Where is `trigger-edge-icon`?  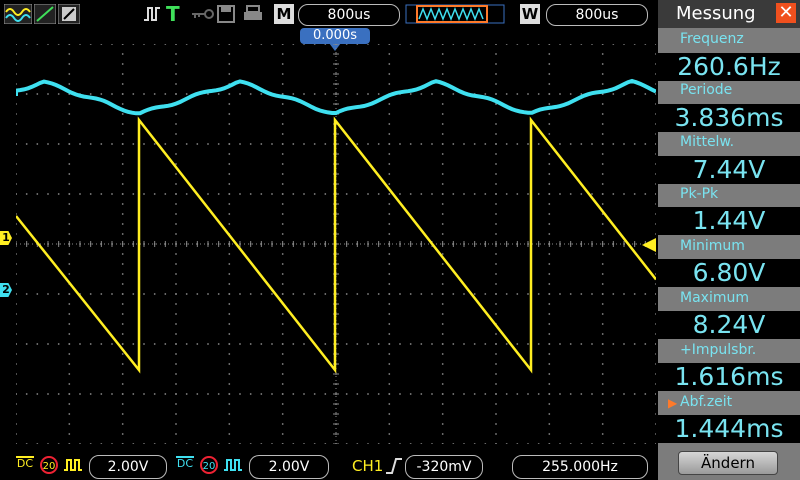
trigger-edge-icon is located at coordinates (152, 14).